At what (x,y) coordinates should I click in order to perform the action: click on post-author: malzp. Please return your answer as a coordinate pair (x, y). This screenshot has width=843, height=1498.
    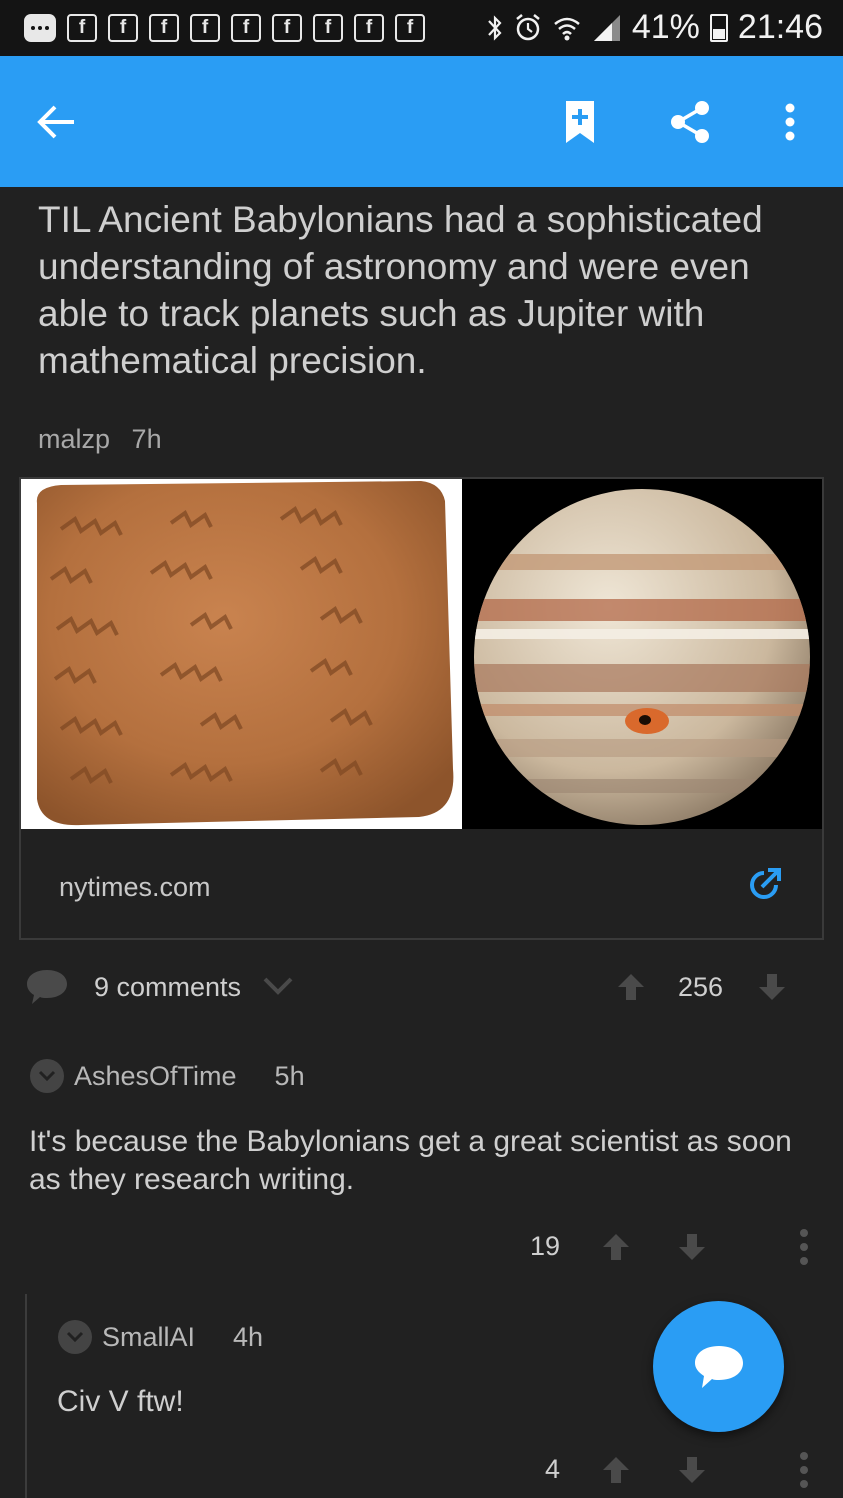
    Looking at the image, I should click on (74, 439).